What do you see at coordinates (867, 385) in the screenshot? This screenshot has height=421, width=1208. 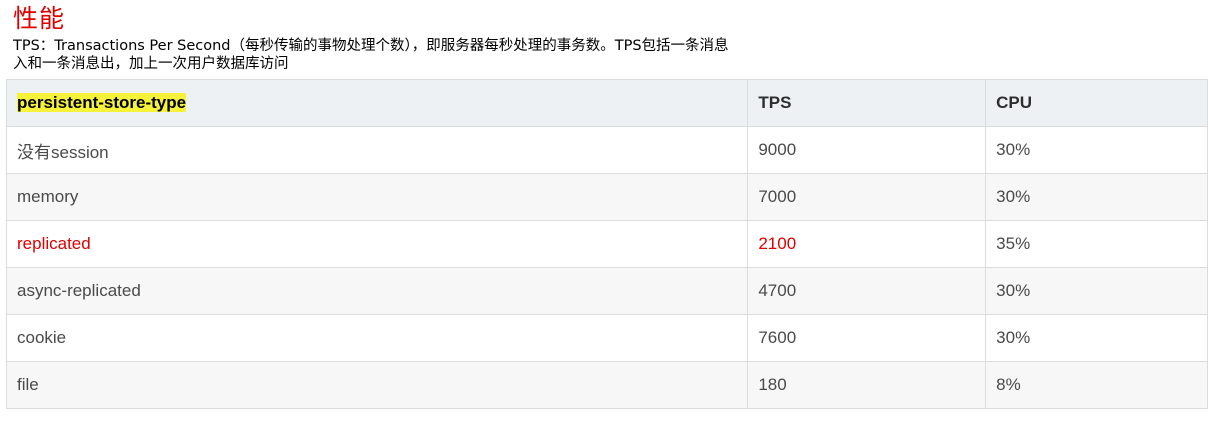 I see `cell-tps: 180` at bounding box center [867, 385].